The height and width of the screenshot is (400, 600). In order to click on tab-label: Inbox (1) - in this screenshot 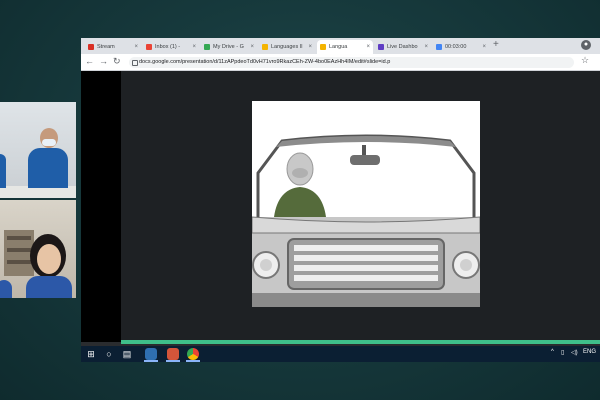, I will do `click(168, 47)`.